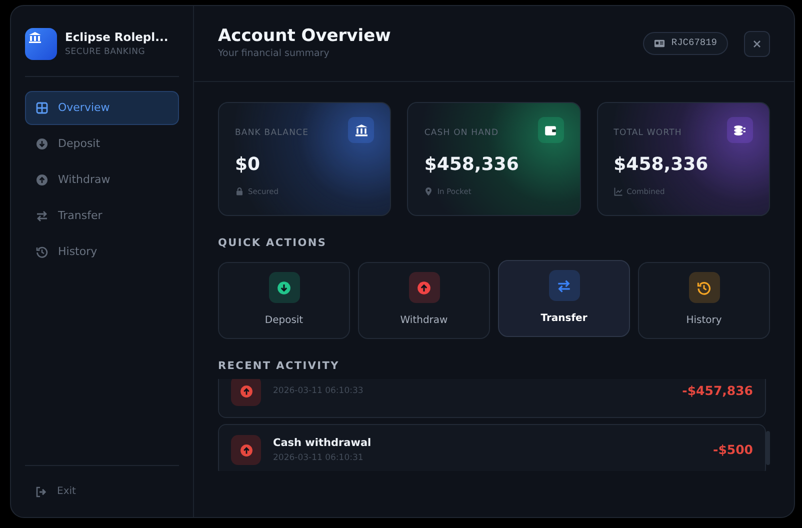  Describe the element at coordinates (102, 216) in the screenshot. I see `nav-item: Transfer` at that location.